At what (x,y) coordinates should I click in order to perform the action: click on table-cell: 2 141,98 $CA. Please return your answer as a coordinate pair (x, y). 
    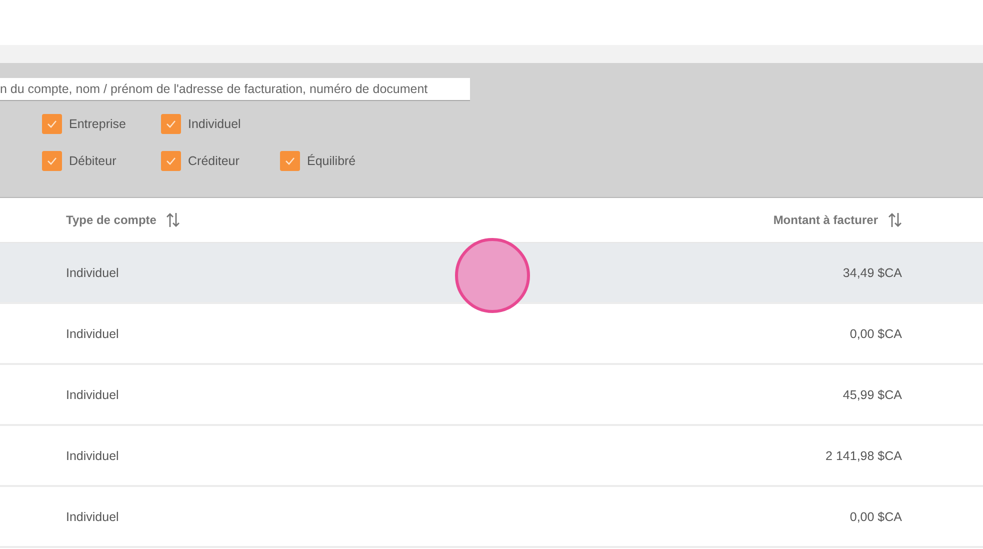
    Looking at the image, I should click on (864, 455).